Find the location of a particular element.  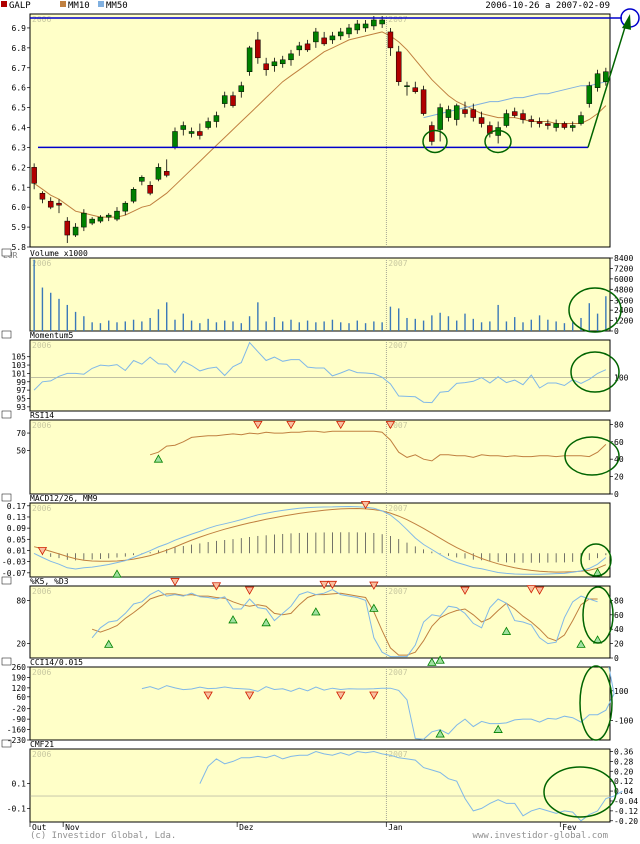

cmf-ytick-label: -0.04 is located at coordinates (626, 801).